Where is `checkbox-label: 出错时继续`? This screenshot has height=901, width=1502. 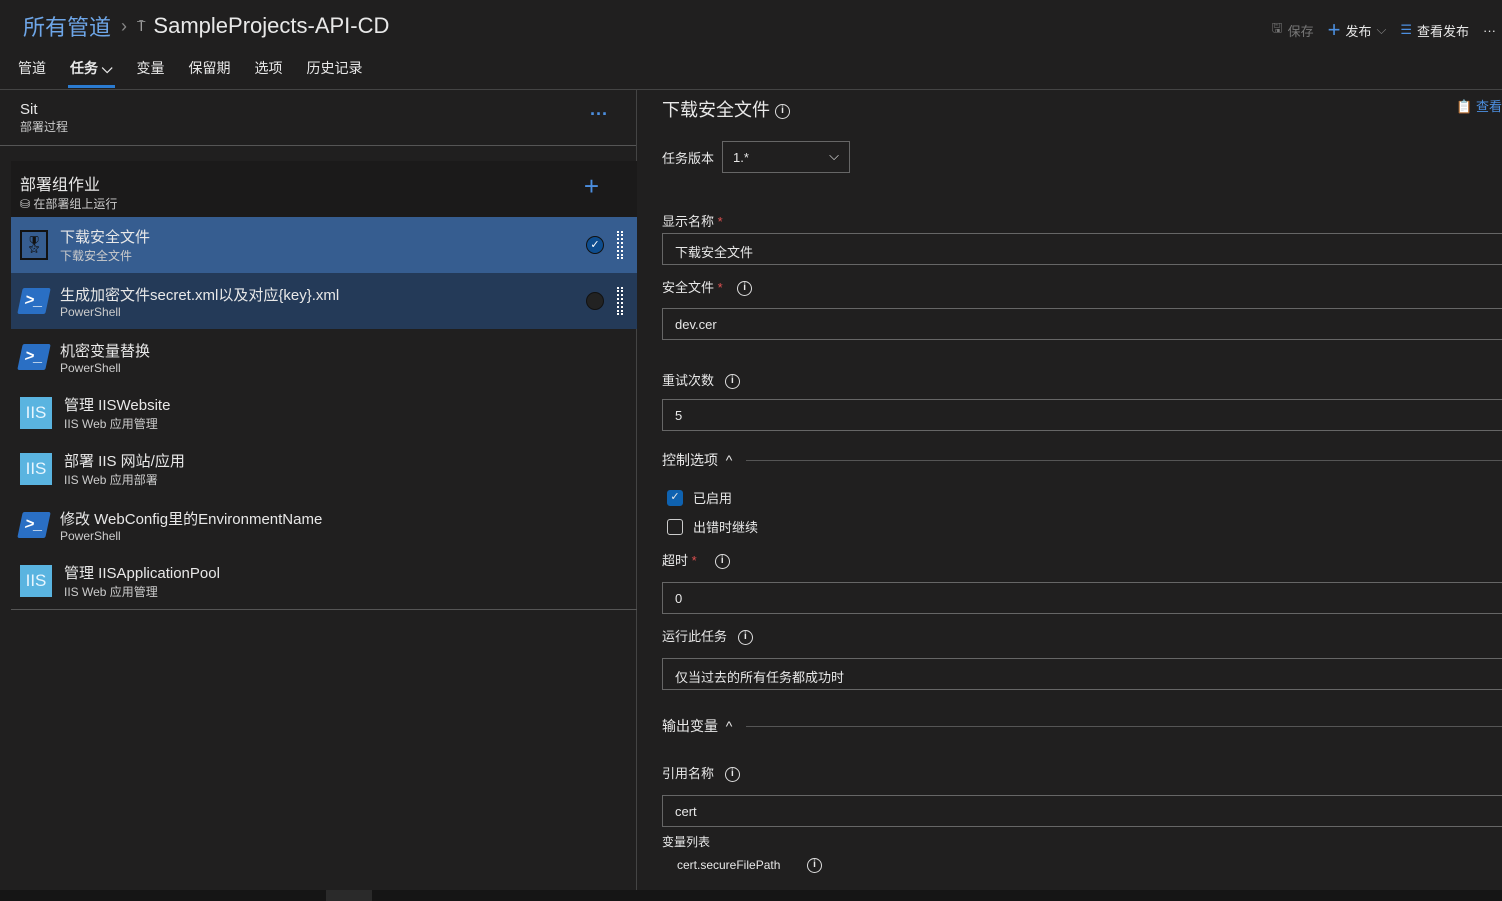
checkbox-label: 出错时继续 is located at coordinates (726, 527).